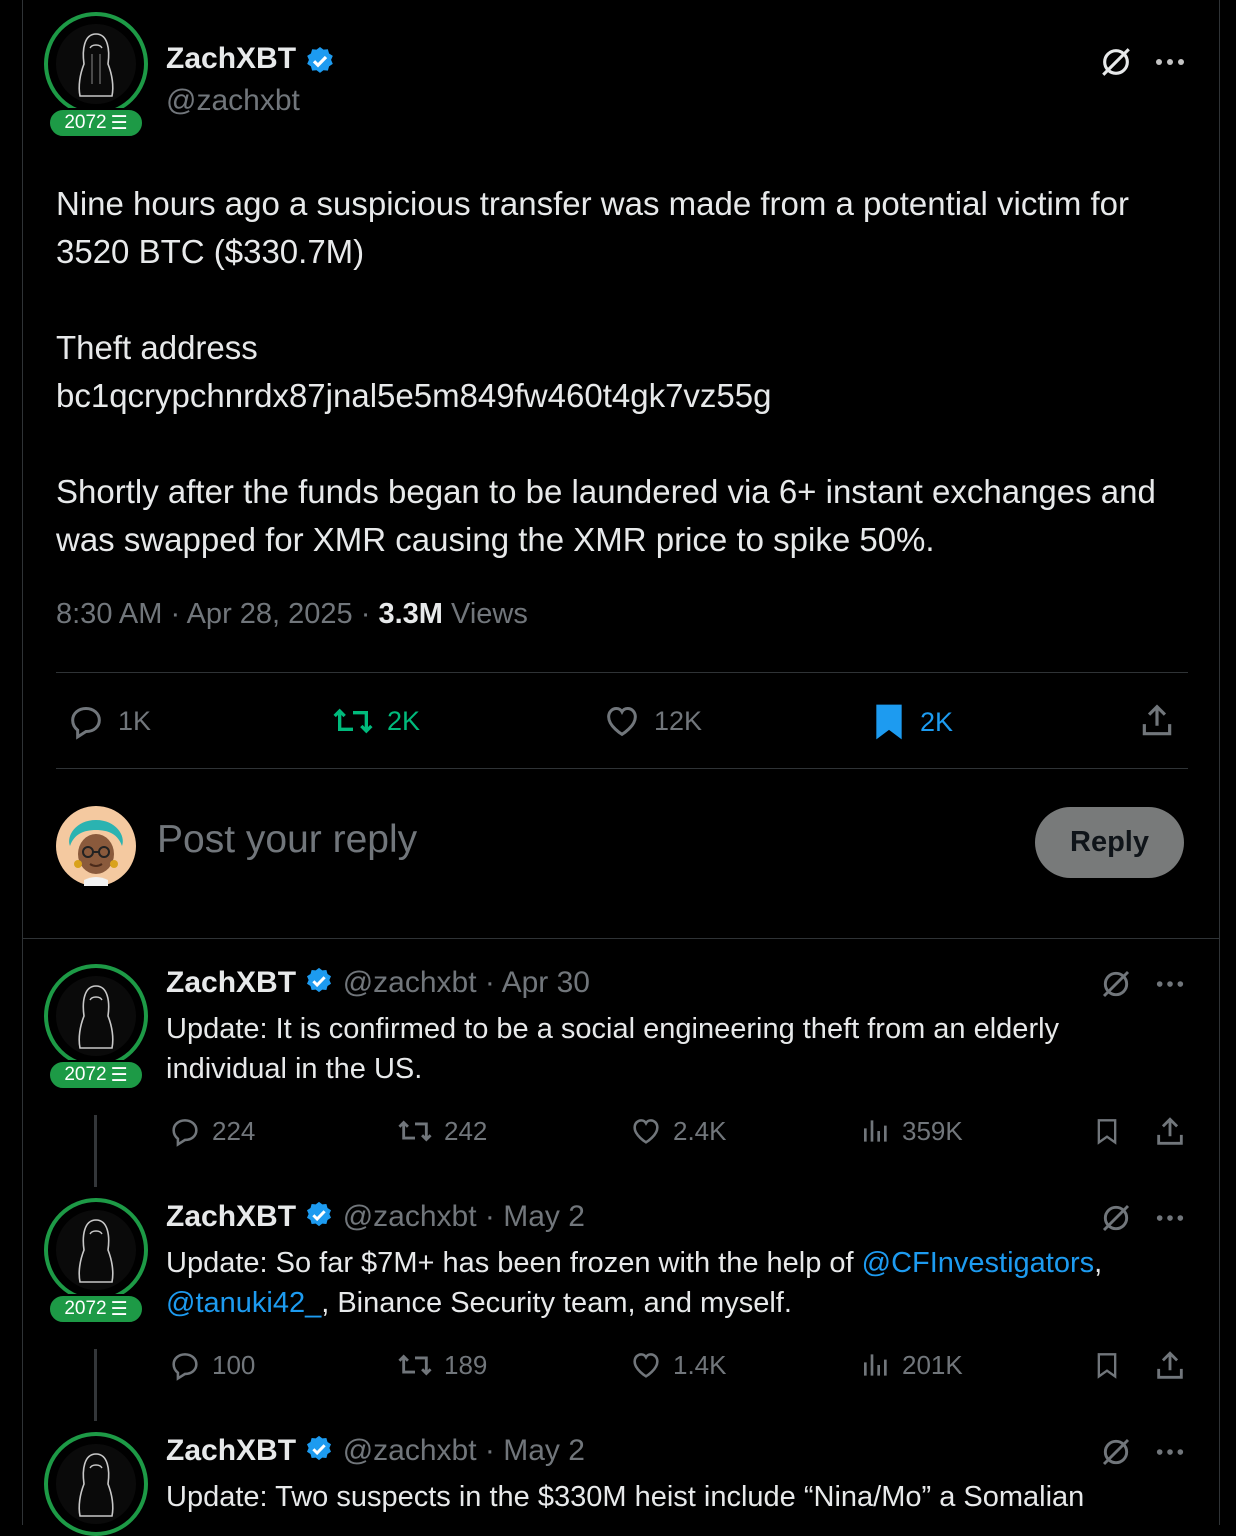  I want to click on like-action: 1.4K, so click(678, 1365).